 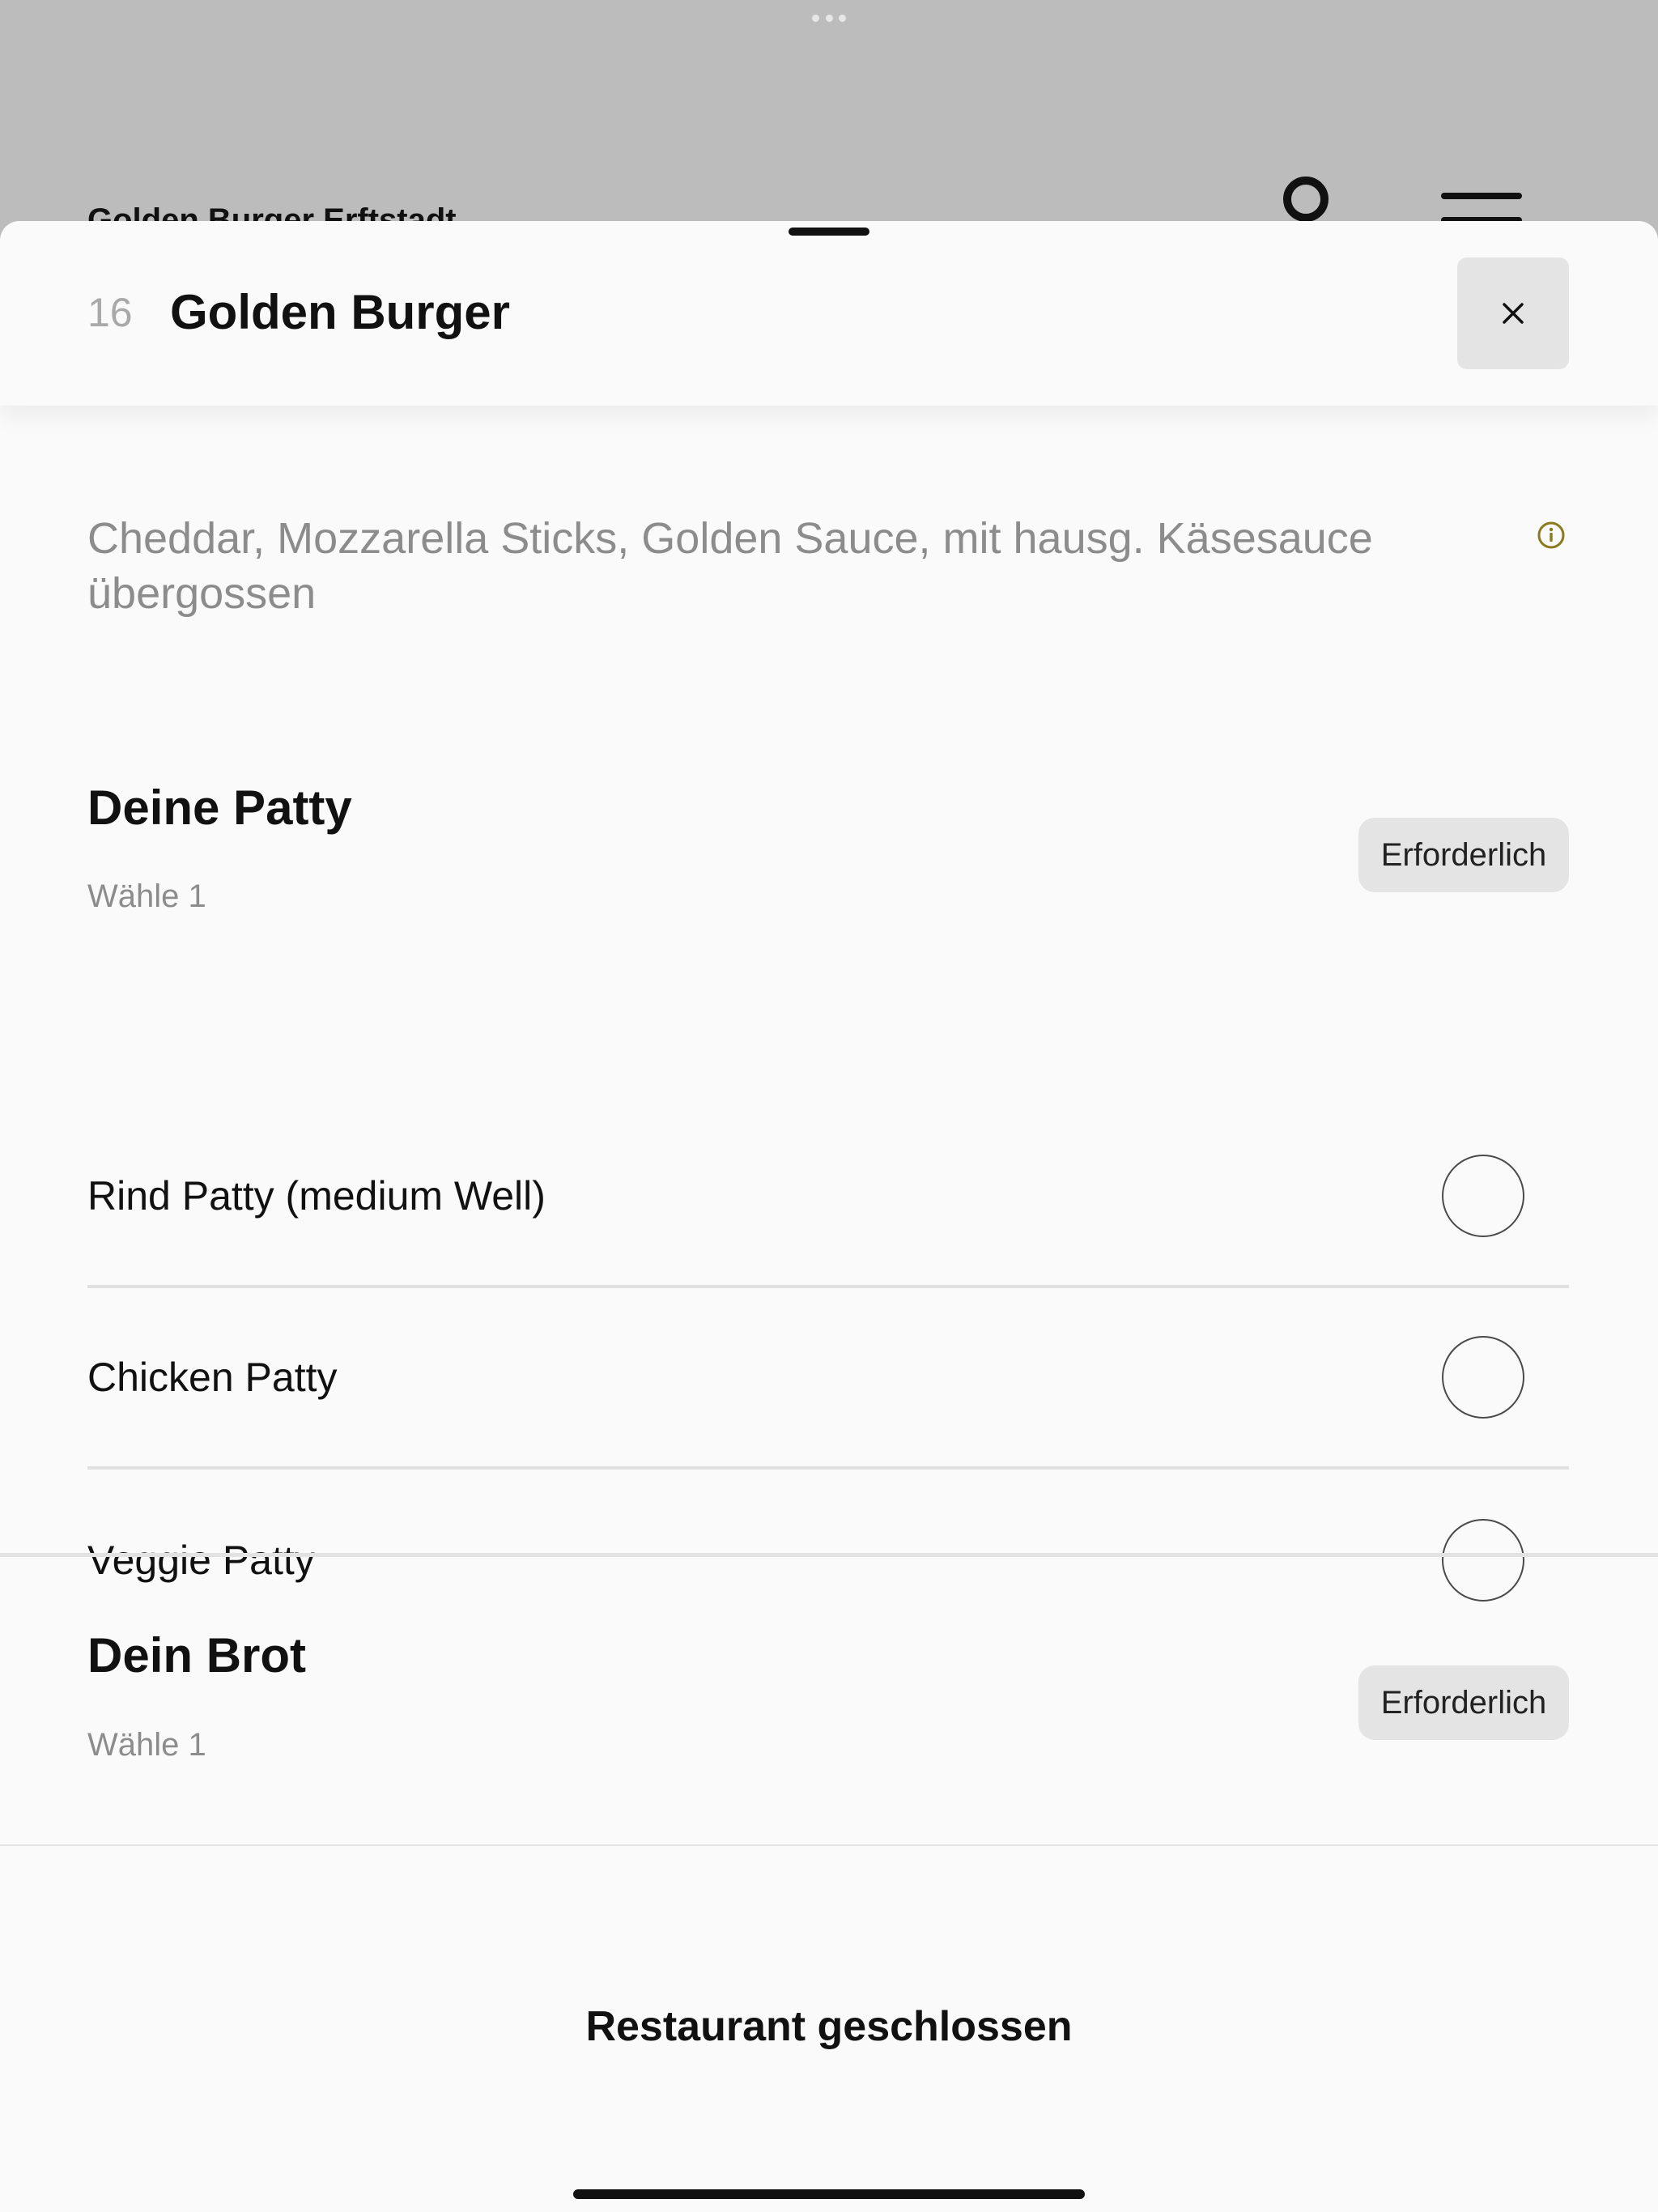 What do you see at coordinates (829, 2194) in the screenshot?
I see `home-indicator` at bounding box center [829, 2194].